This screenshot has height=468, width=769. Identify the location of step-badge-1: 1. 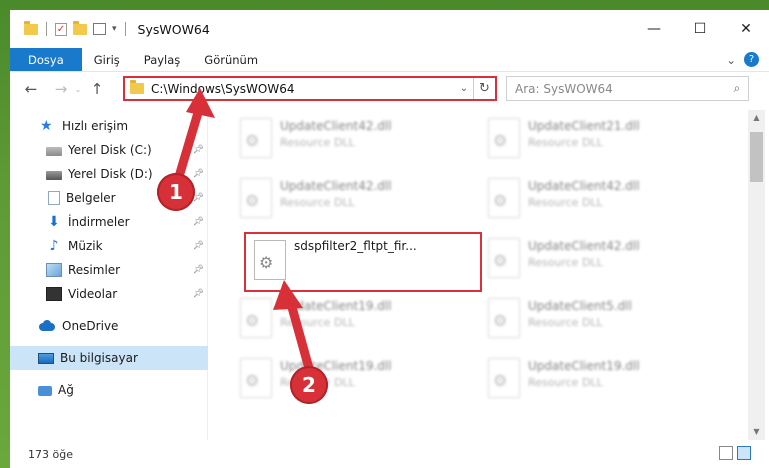
(176, 192).